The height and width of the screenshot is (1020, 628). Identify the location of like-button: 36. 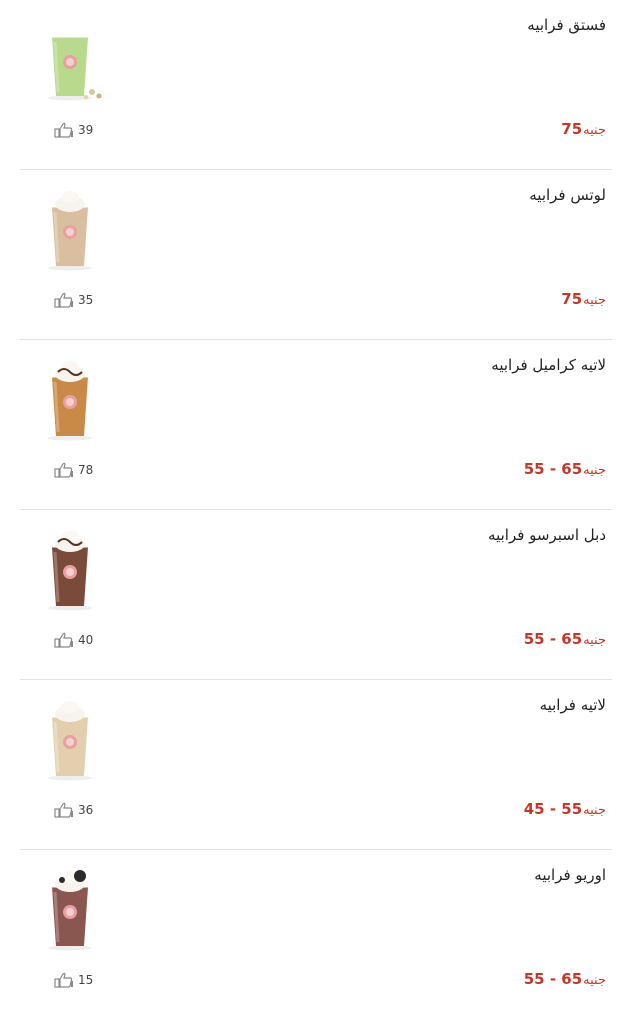
(73, 810).